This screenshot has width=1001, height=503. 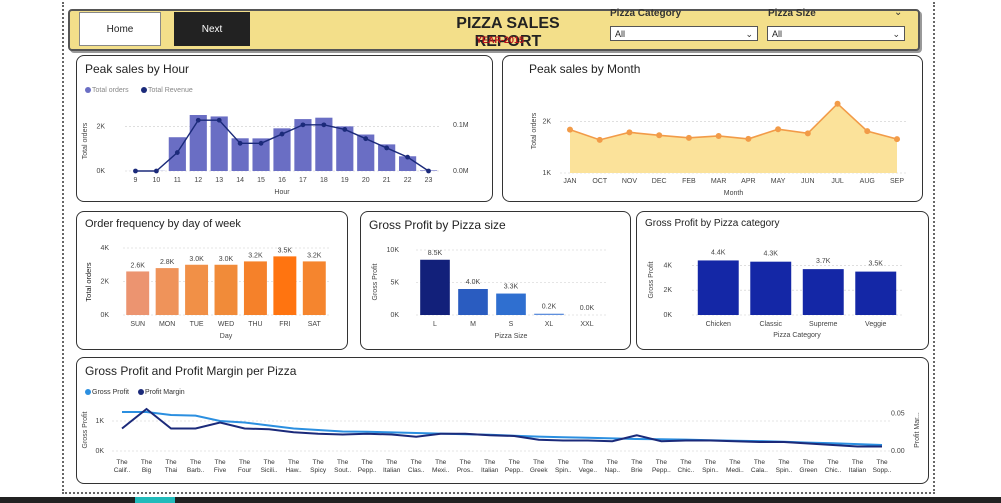 What do you see at coordinates (177, 180) in the screenshot?
I see `hour-x-tick: 11` at bounding box center [177, 180].